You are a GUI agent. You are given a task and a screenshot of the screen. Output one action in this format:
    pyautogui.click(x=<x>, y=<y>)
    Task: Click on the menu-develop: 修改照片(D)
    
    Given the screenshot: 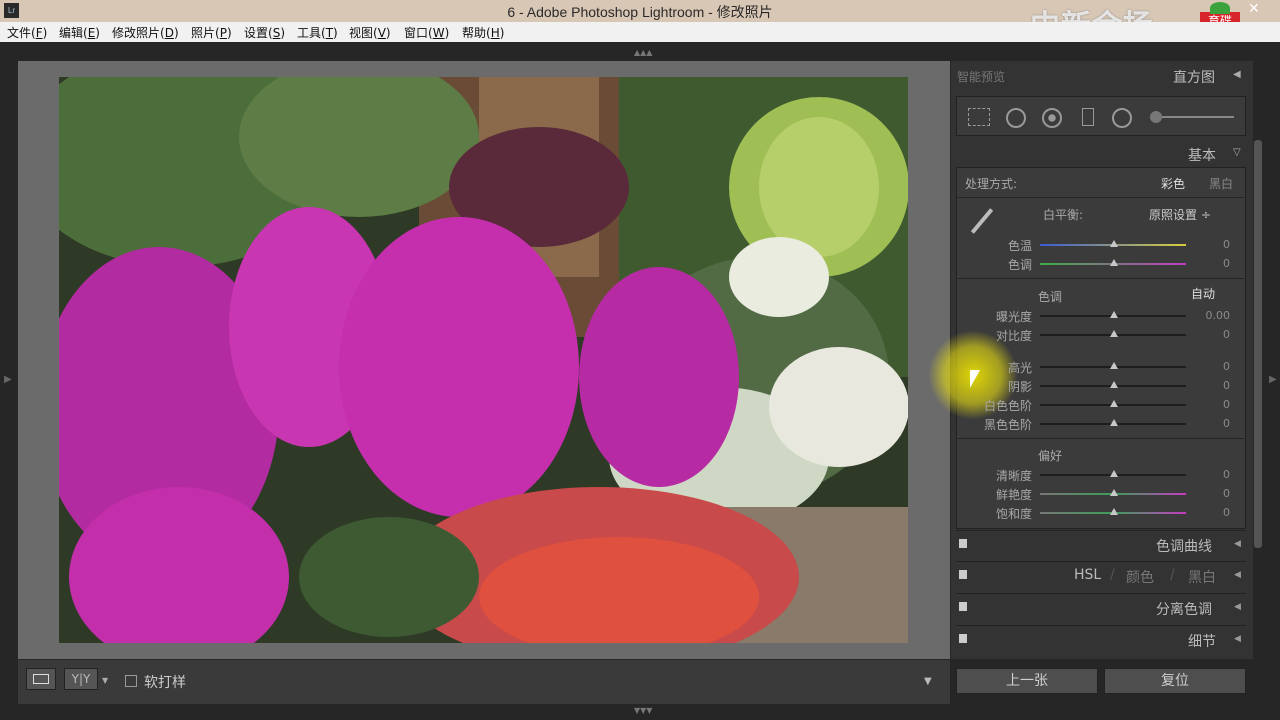 What is the action you would take?
    pyautogui.click(x=145, y=32)
    